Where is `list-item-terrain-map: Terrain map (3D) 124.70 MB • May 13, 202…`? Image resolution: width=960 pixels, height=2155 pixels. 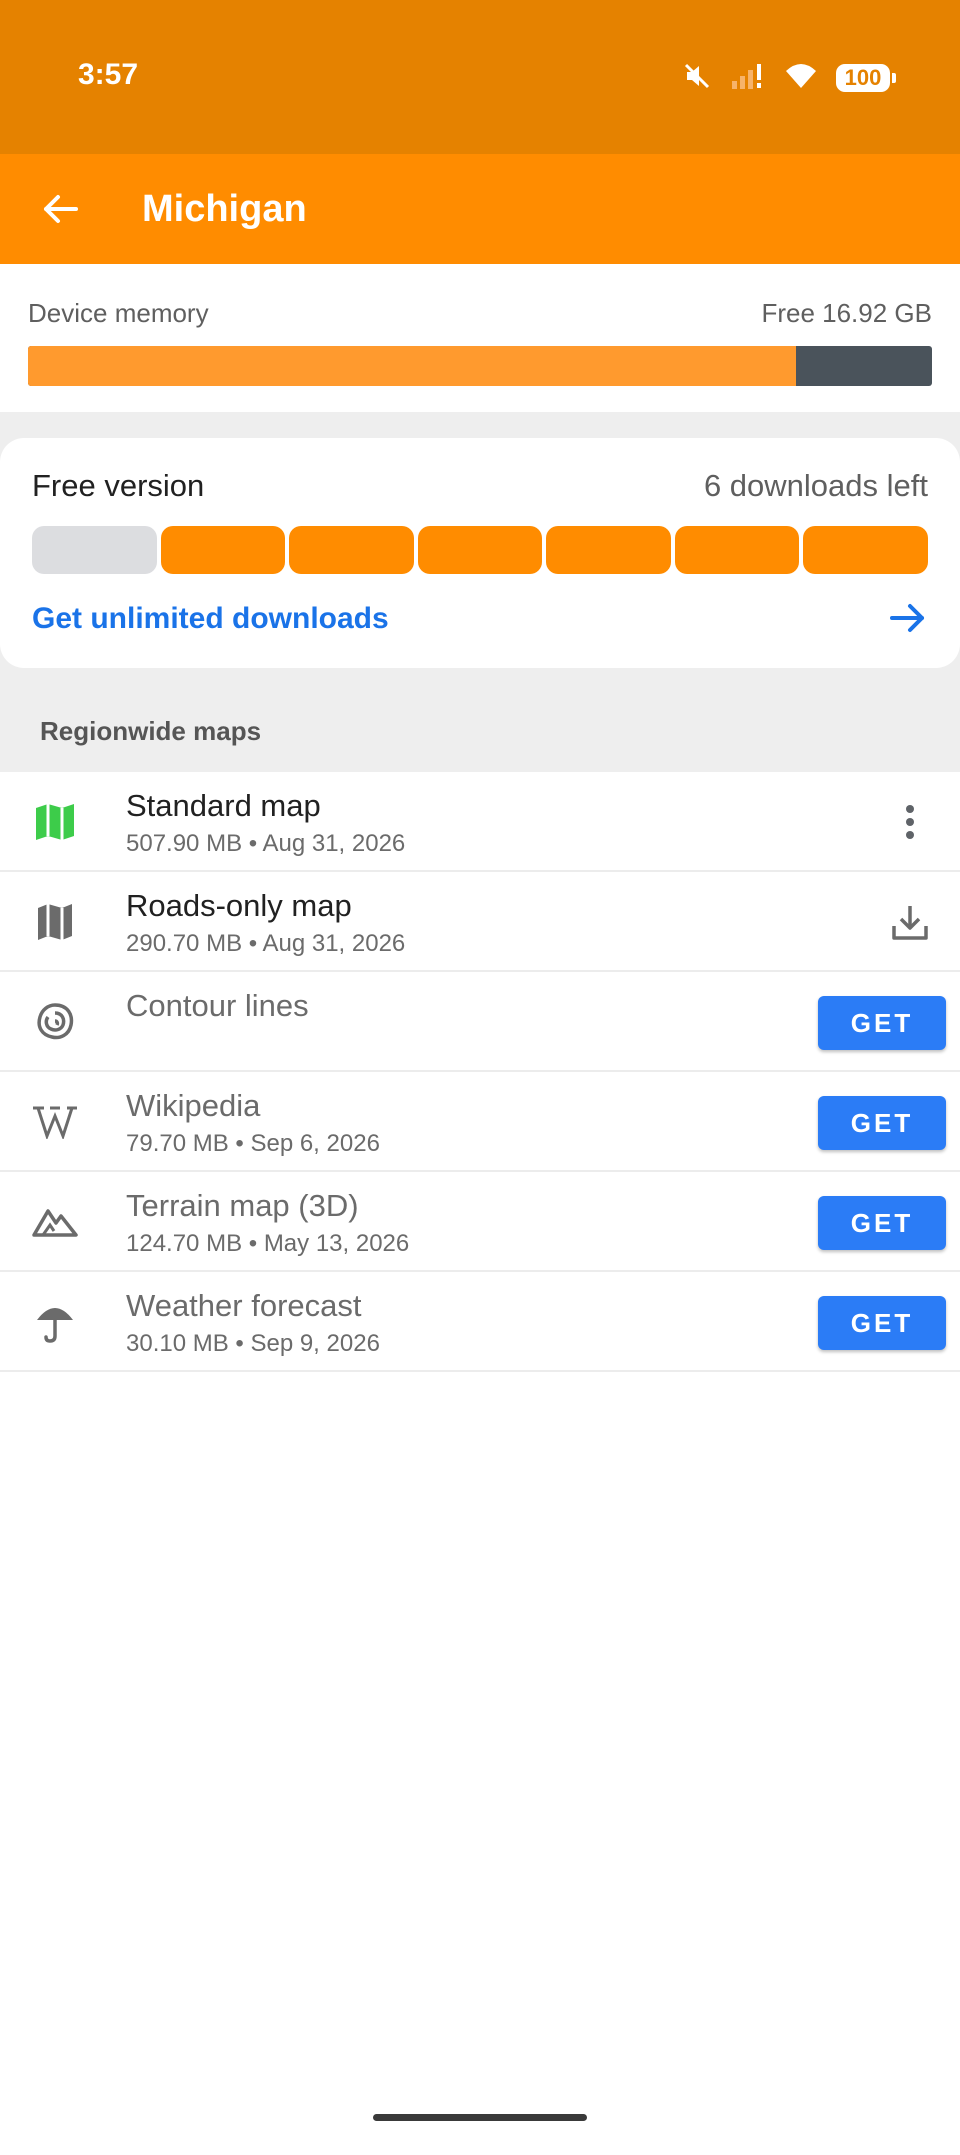
list-item-terrain-map: Terrain map (3D) 124.70 MB • May 13, 202… is located at coordinates (480, 1222).